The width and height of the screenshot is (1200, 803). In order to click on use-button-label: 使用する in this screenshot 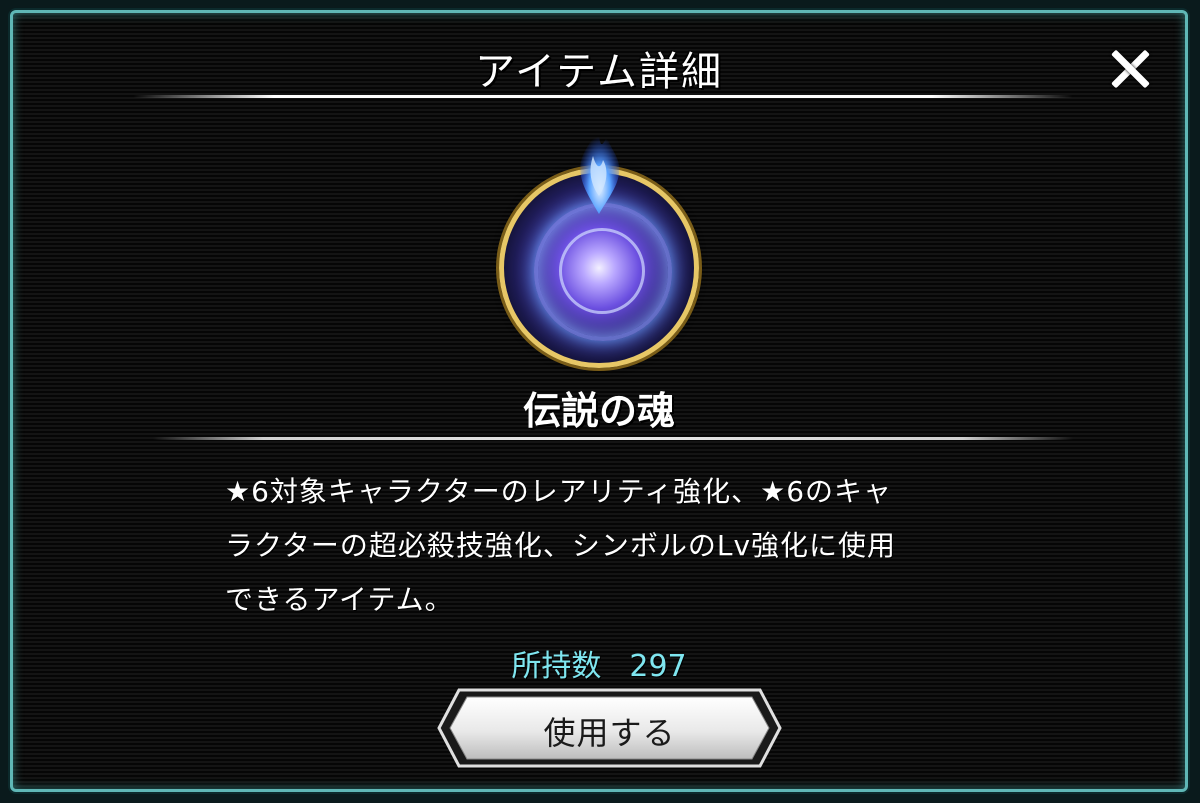, I will do `click(609, 733)`.